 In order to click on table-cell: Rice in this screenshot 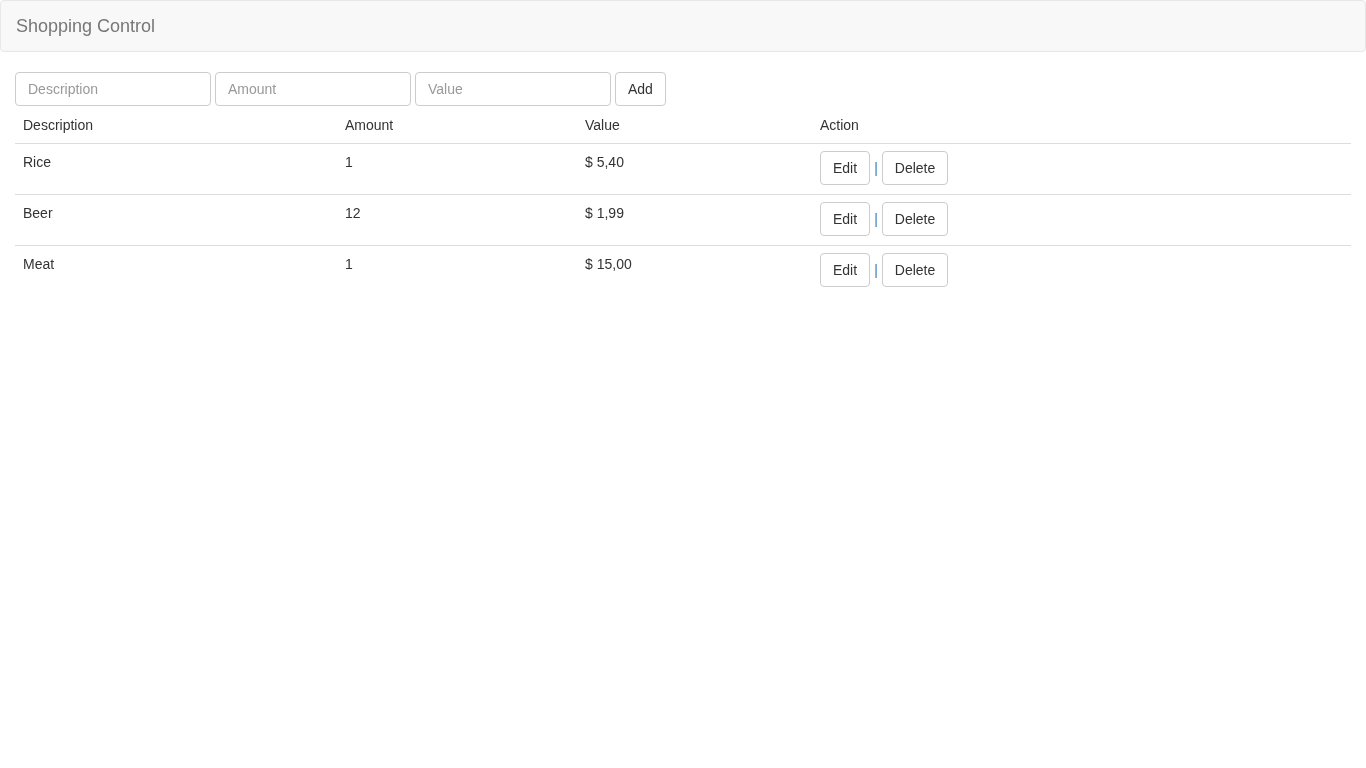, I will do `click(176, 169)`.